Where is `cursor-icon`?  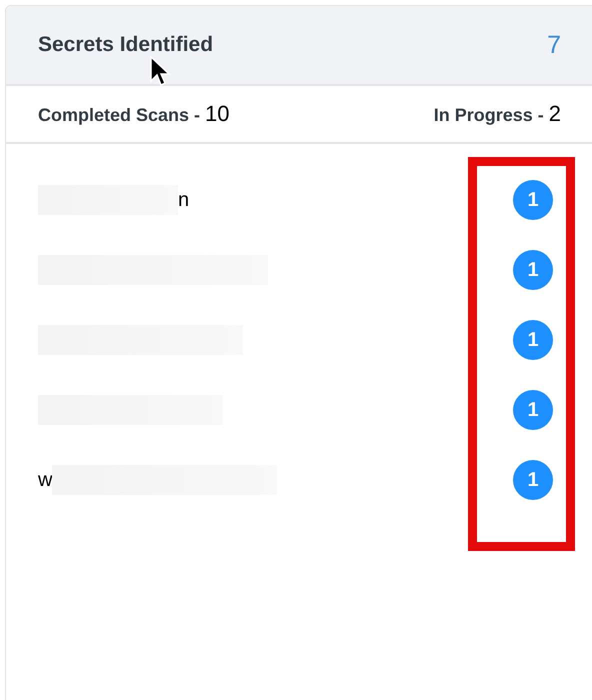 cursor-icon is located at coordinates (160, 71).